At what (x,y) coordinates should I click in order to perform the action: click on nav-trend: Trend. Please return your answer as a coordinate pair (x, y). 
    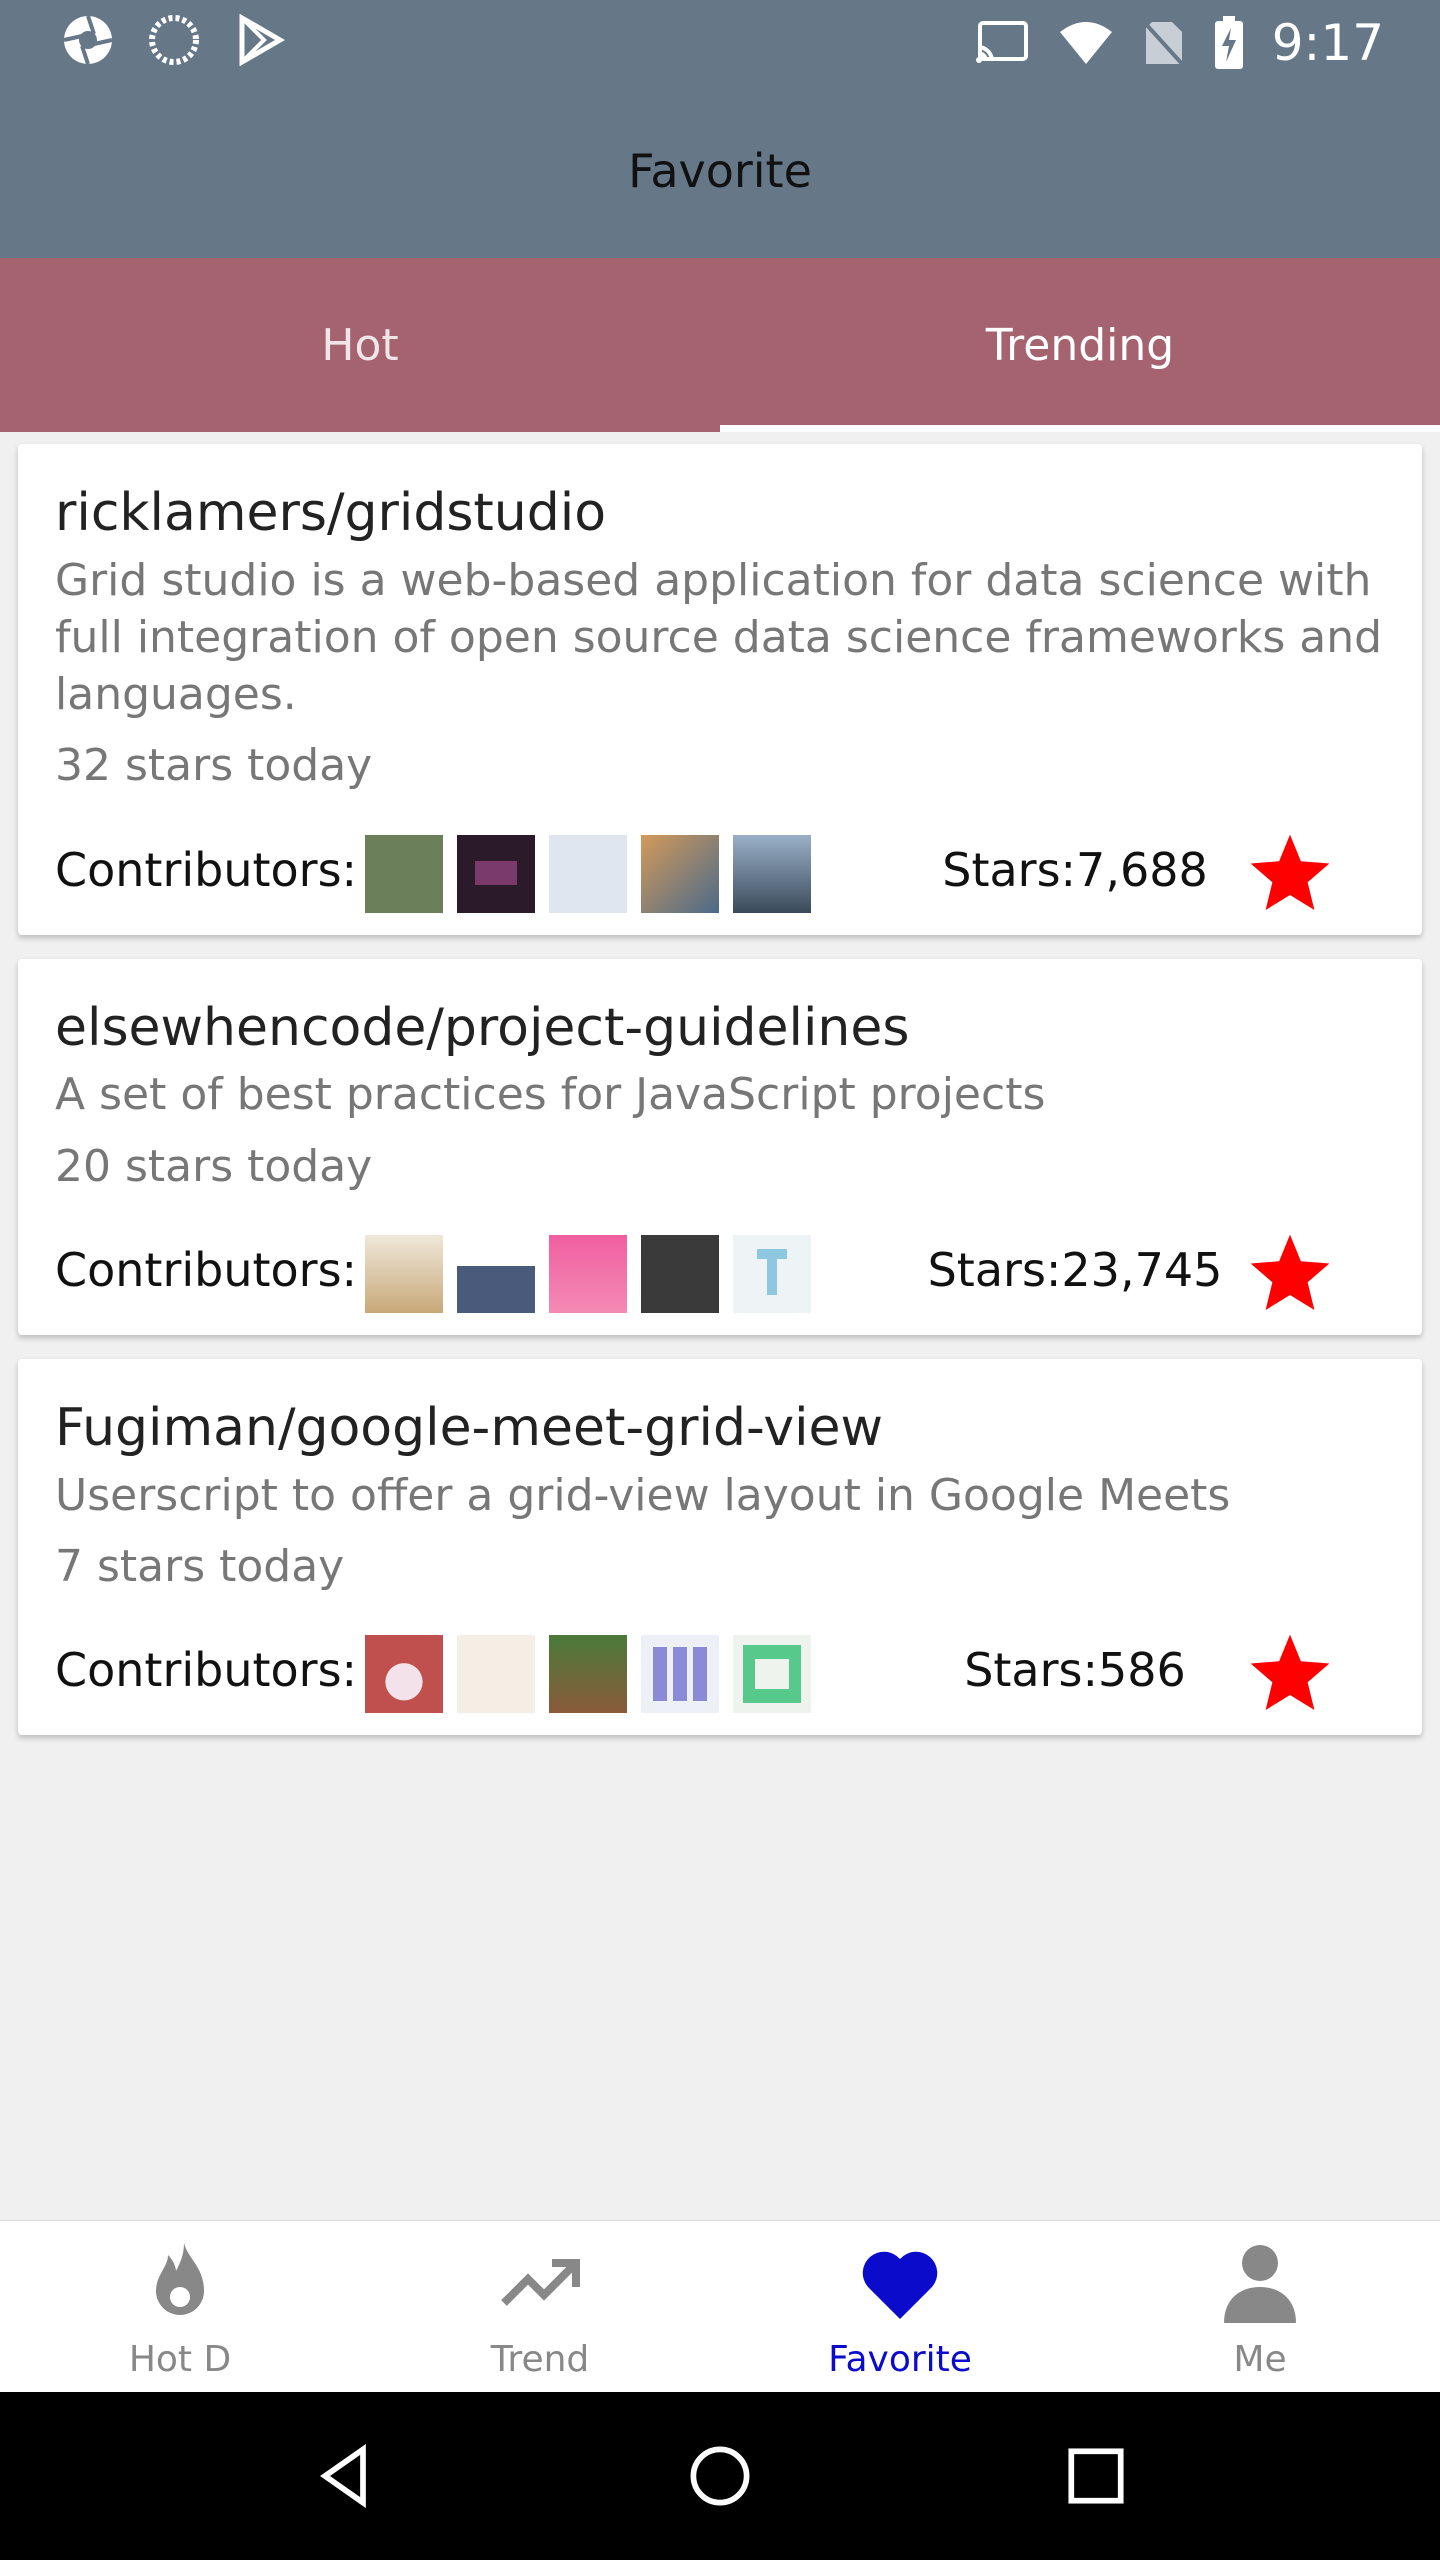
    Looking at the image, I should click on (540, 2306).